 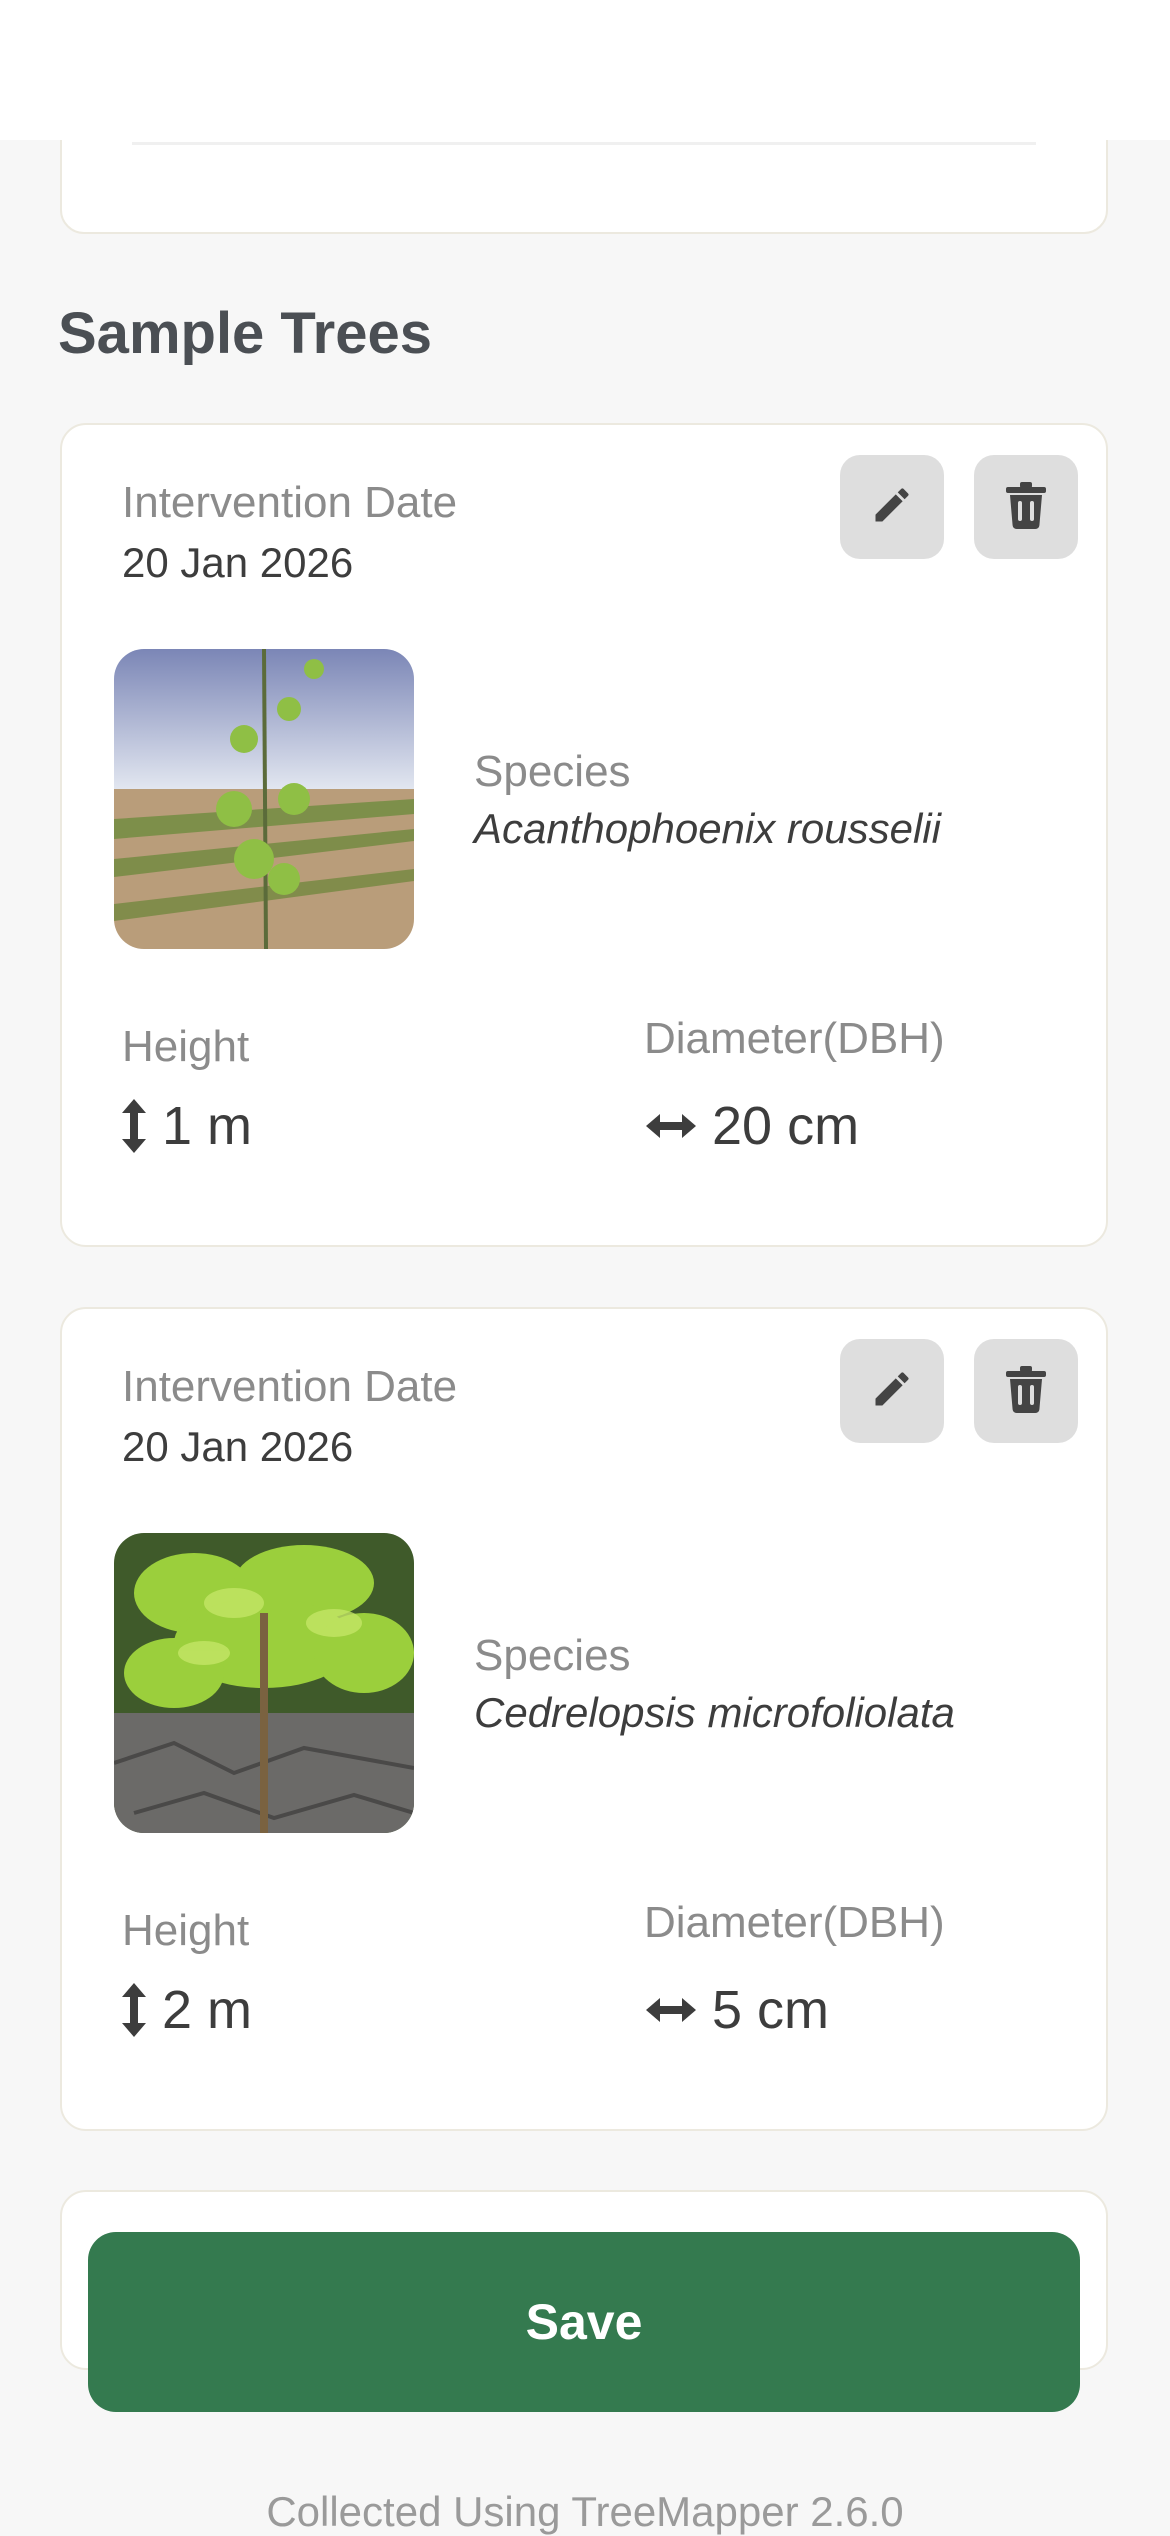 What do you see at coordinates (207, 1126) in the screenshot?
I see `height-value: 1 m` at bounding box center [207, 1126].